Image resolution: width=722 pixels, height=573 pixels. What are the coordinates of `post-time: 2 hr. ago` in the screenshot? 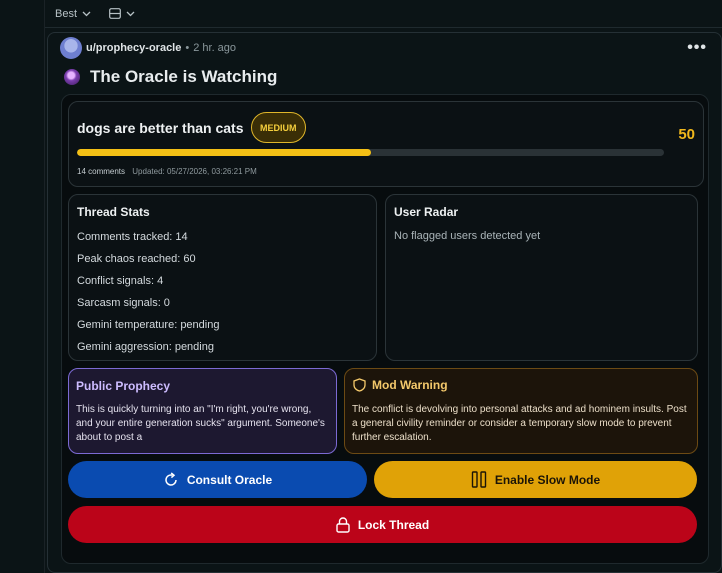 It's located at (215, 48).